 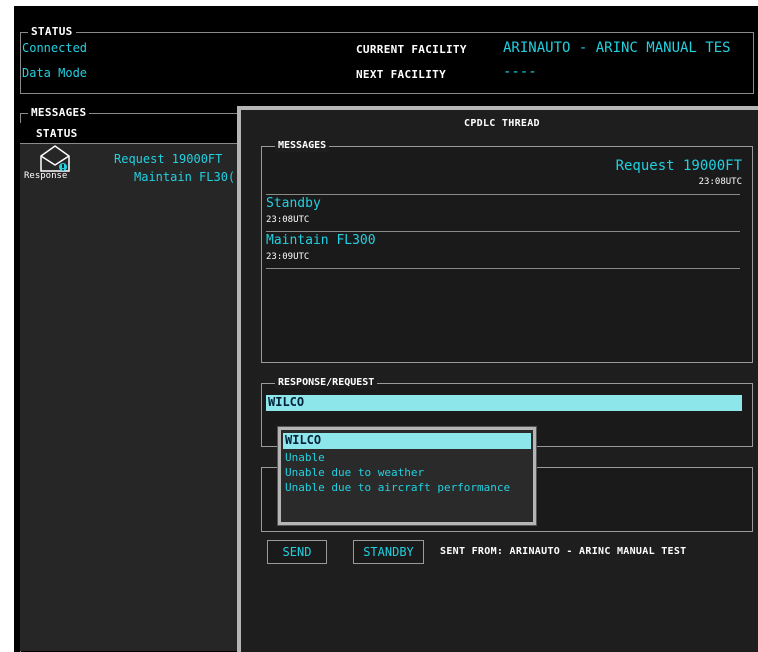 I want to click on next-facility-value: ----, so click(x=520, y=72).